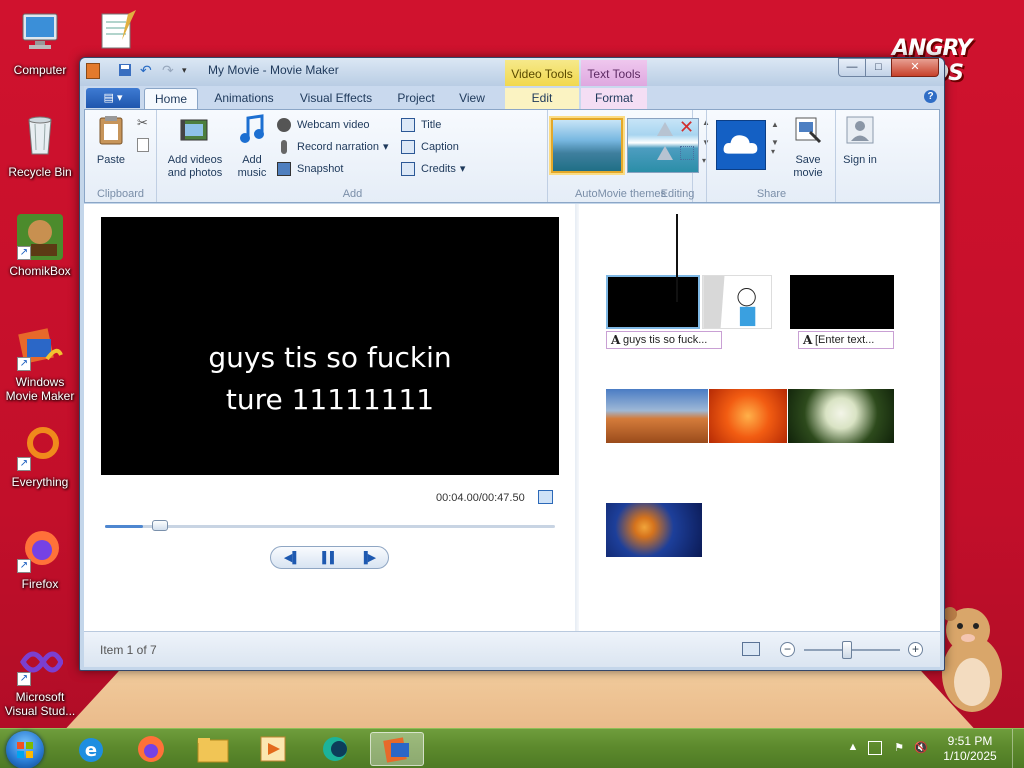 Image resolution: width=1024 pixels, height=768 pixels. What do you see at coordinates (472, 98) in the screenshot?
I see `tab-view: View` at bounding box center [472, 98].